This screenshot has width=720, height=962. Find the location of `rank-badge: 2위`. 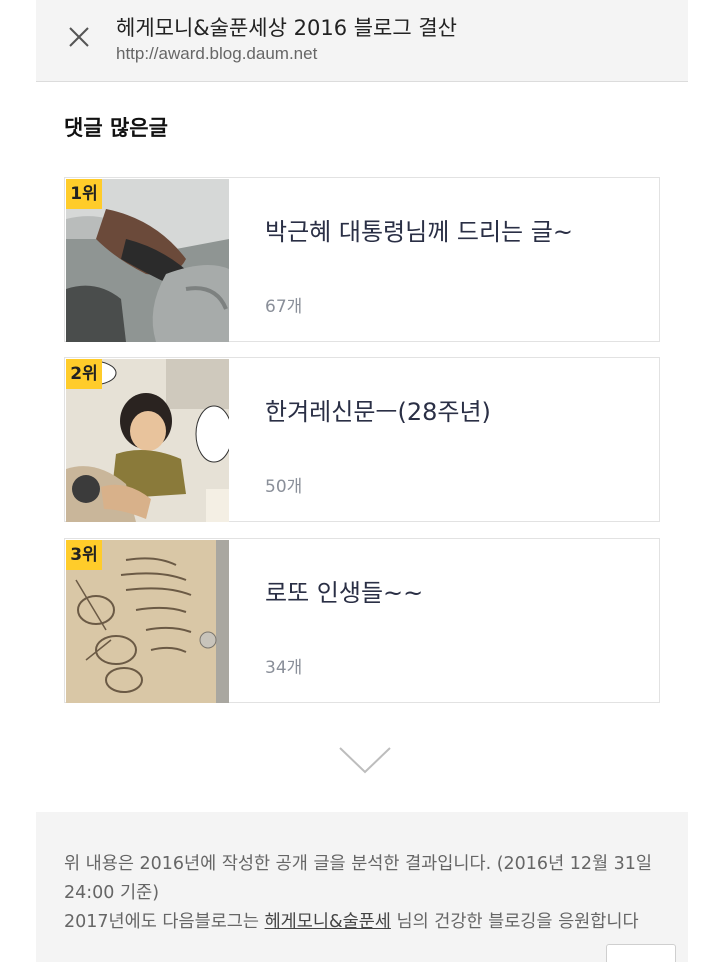

rank-badge: 2위 is located at coordinates (84, 374).